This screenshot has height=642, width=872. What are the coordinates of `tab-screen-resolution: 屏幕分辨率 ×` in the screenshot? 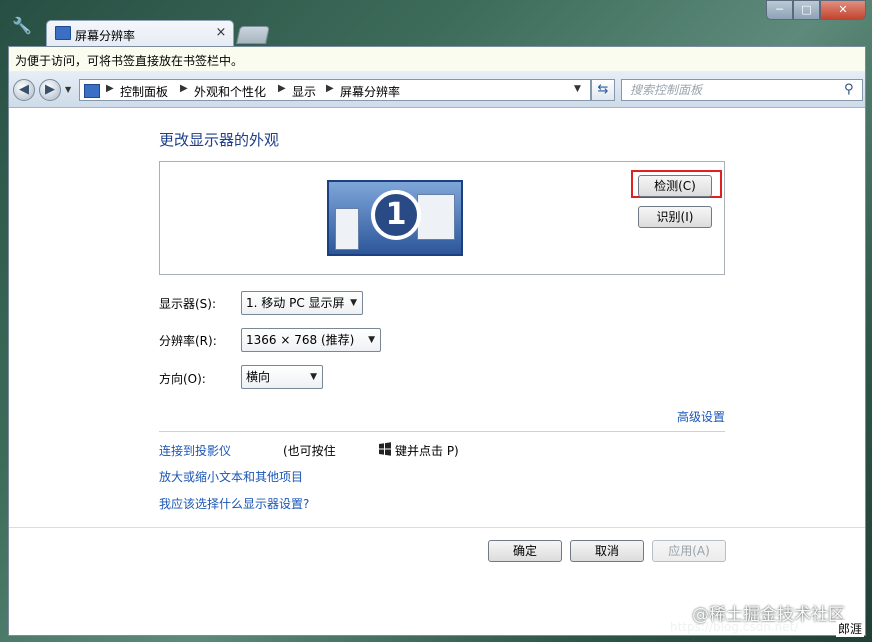 It's located at (140, 33).